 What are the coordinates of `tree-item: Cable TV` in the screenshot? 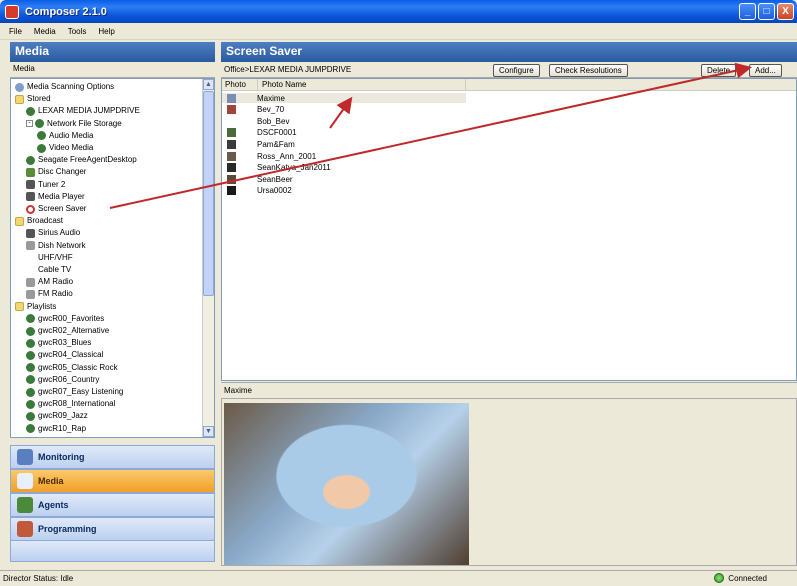 It's located at (48, 270).